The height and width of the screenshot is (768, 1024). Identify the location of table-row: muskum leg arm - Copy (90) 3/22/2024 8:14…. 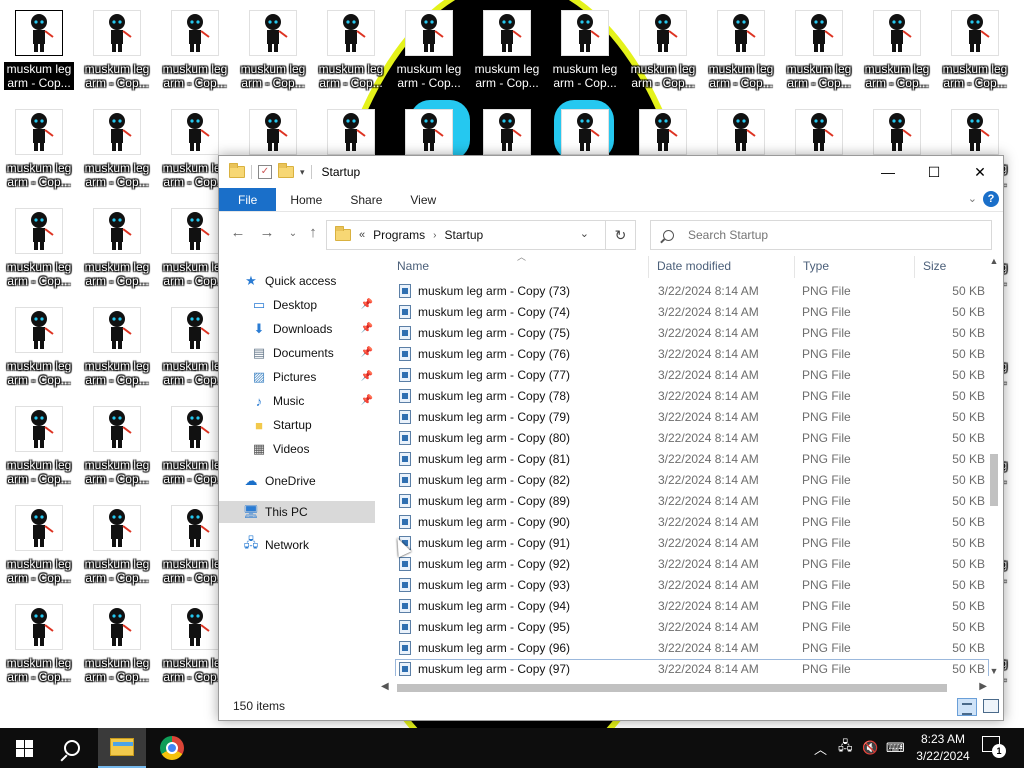
(692, 522).